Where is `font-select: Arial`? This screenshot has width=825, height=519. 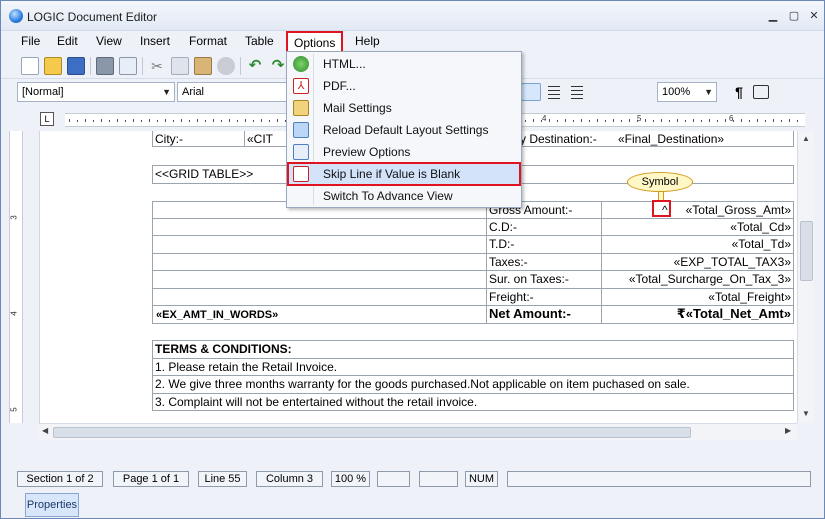
font-select: Arial is located at coordinates (232, 92).